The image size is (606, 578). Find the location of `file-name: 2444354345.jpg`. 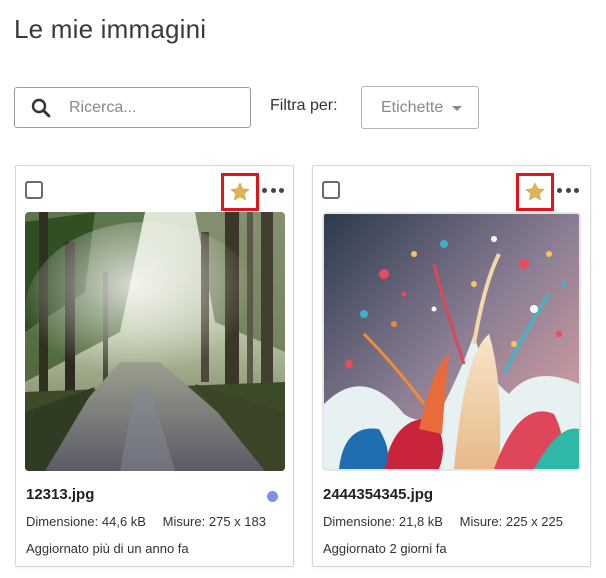

file-name: 2444354345.jpg is located at coordinates (378, 494).